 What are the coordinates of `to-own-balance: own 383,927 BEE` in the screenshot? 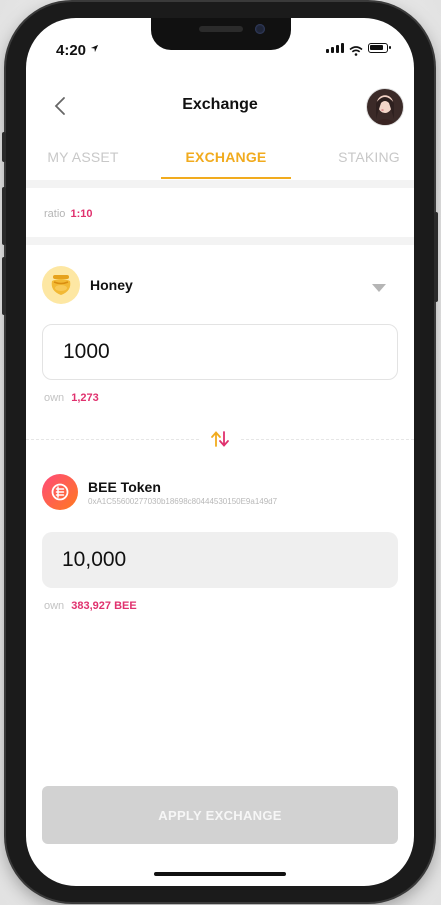 It's located at (90, 606).